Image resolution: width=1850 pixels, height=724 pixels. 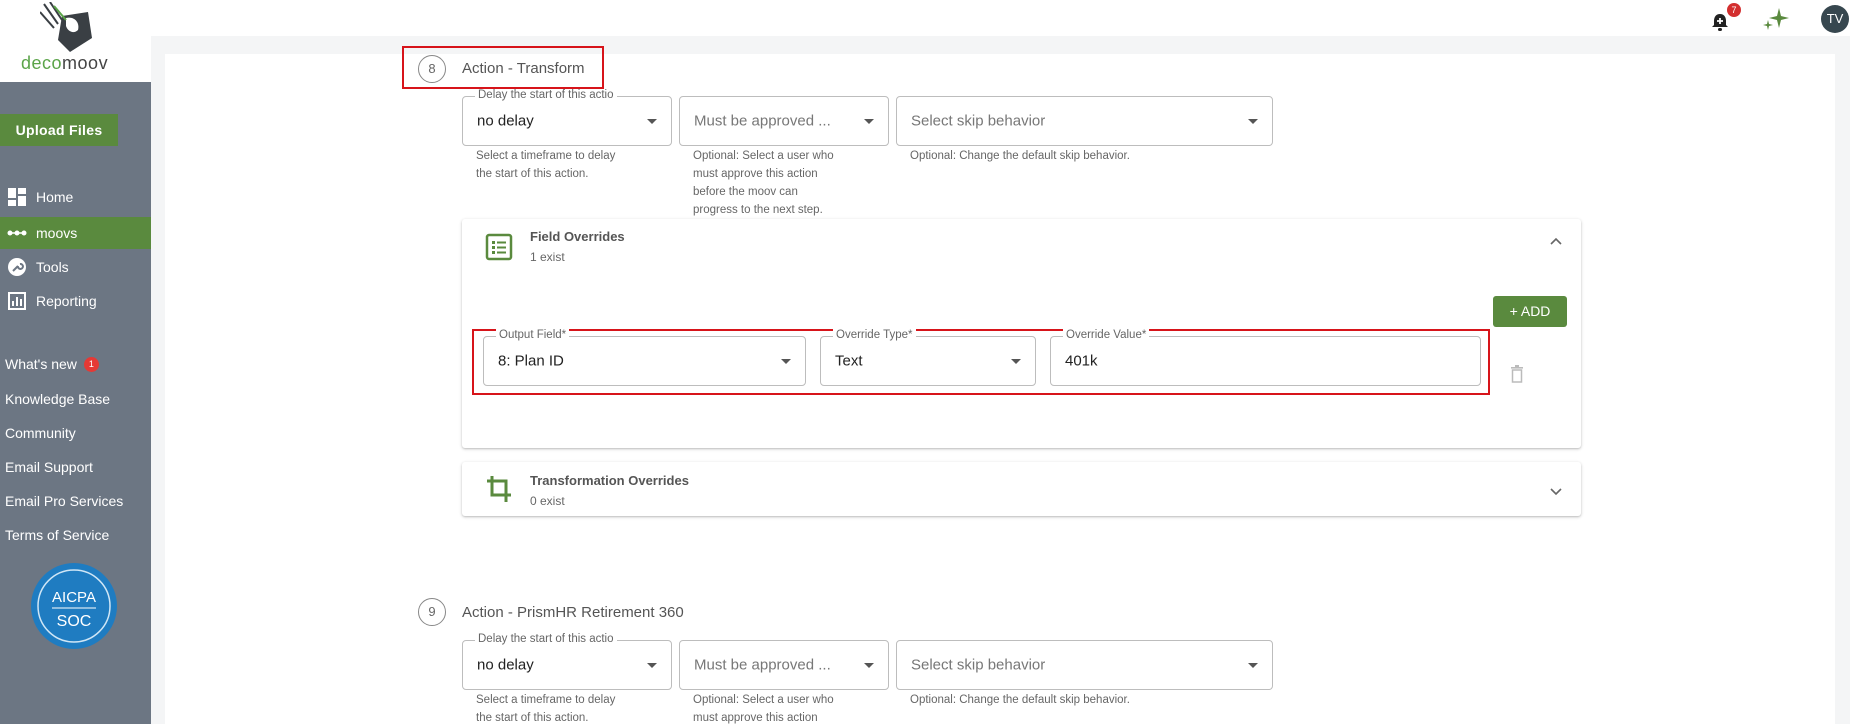 What do you see at coordinates (1084, 665) in the screenshot?
I see `step9-skip-select: Select skip behavior` at bounding box center [1084, 665].